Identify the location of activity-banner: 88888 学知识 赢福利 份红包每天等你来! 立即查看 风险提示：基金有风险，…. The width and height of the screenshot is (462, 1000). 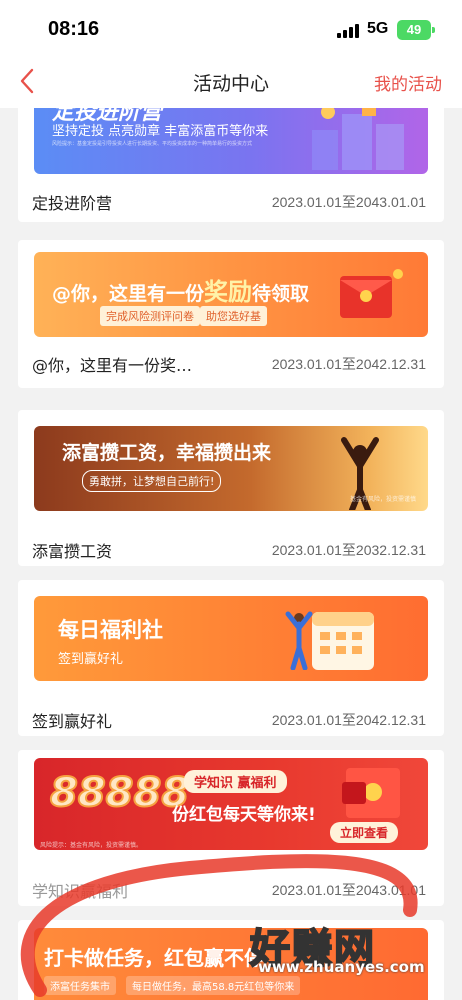
(231, 804).